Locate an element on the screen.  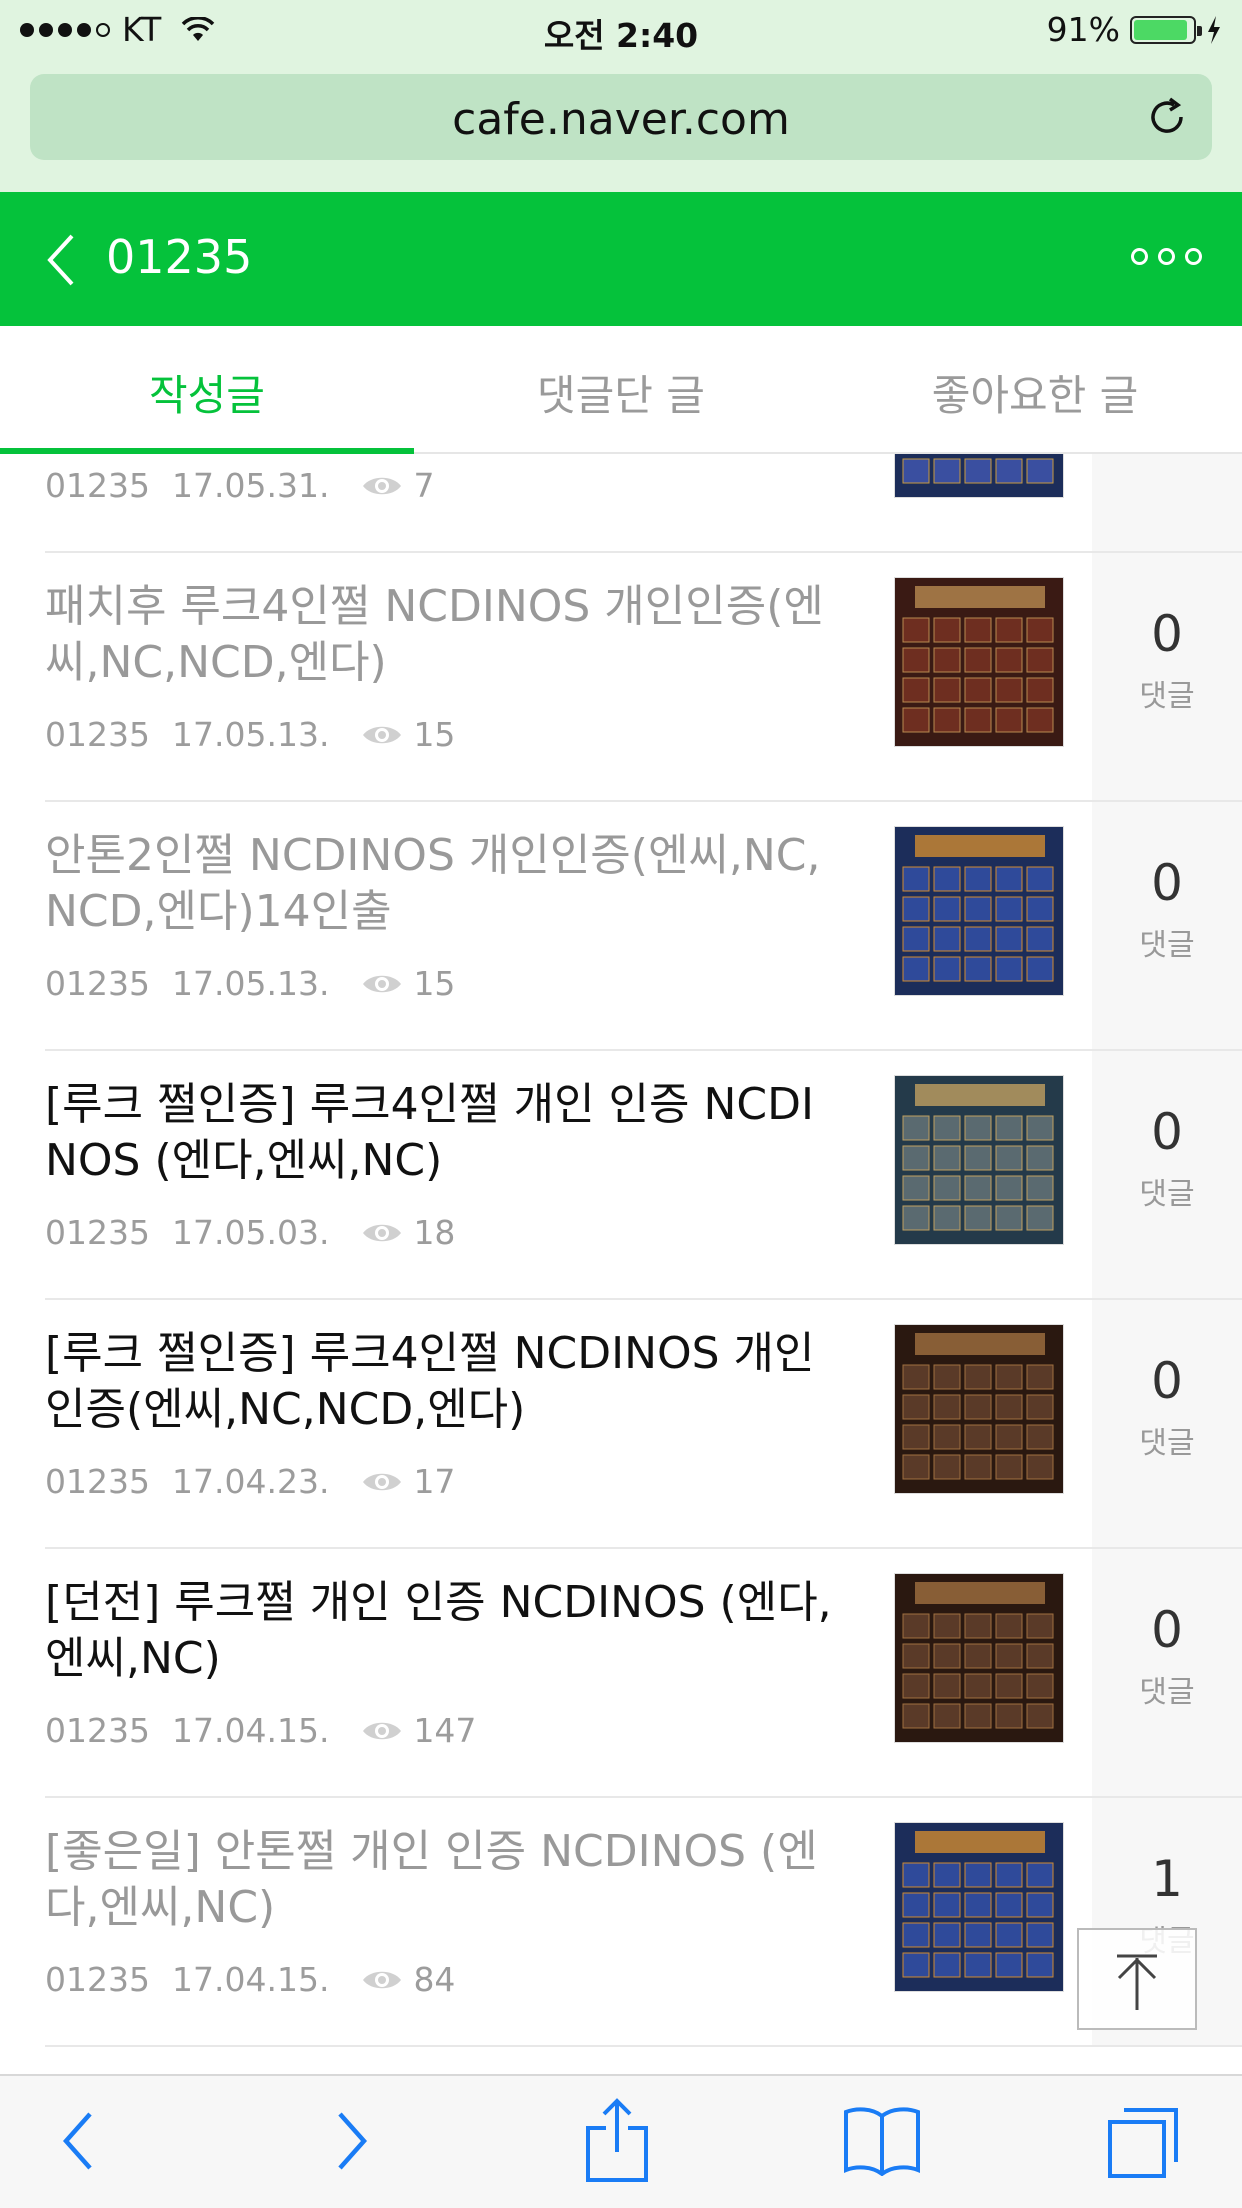
cafe-header: 01235 is located at coordinates (621, 259).